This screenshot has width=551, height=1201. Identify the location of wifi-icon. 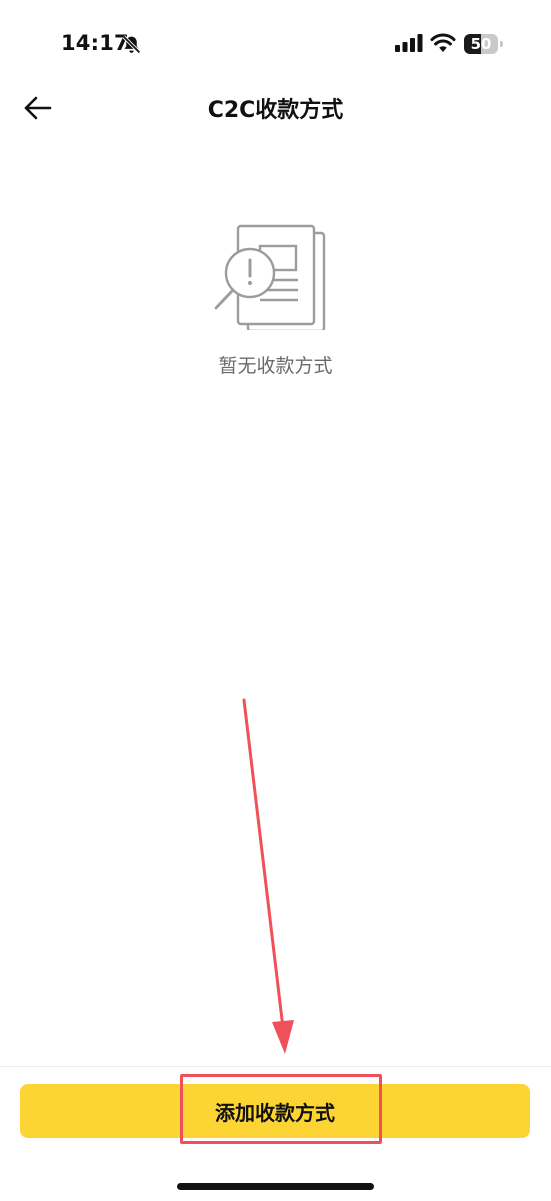
(443, 42).